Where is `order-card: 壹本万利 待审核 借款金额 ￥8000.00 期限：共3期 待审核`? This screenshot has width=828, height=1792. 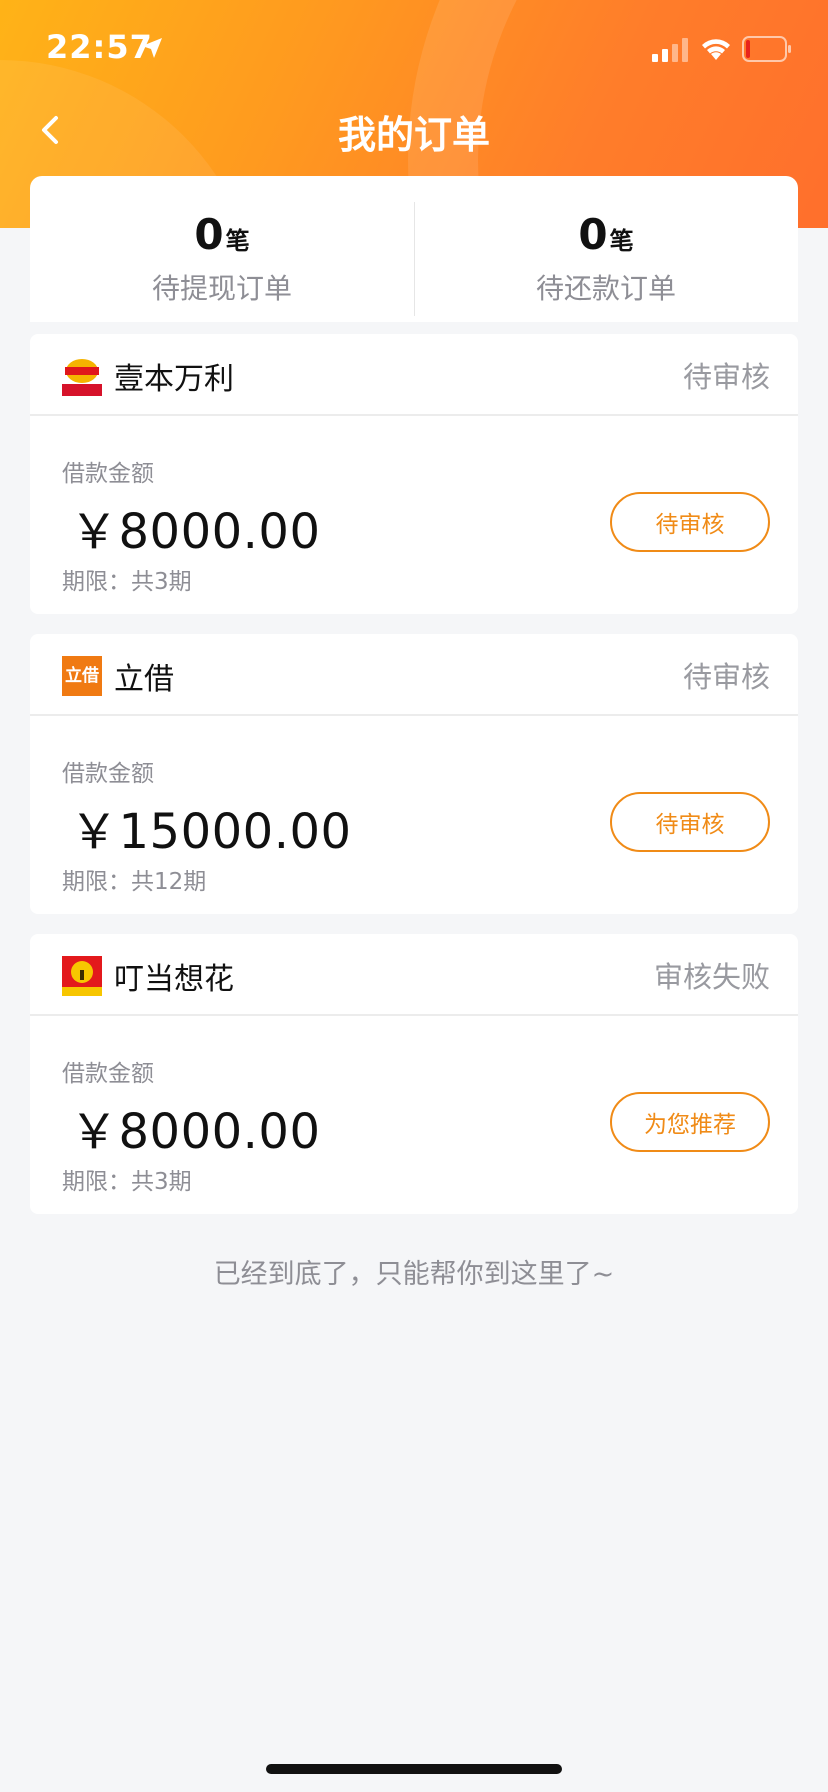
order-card: 壹本万利 待审核 借款金额 ￥8000.00 期限：共3期 待审核 is located at coordinates (414, 474).